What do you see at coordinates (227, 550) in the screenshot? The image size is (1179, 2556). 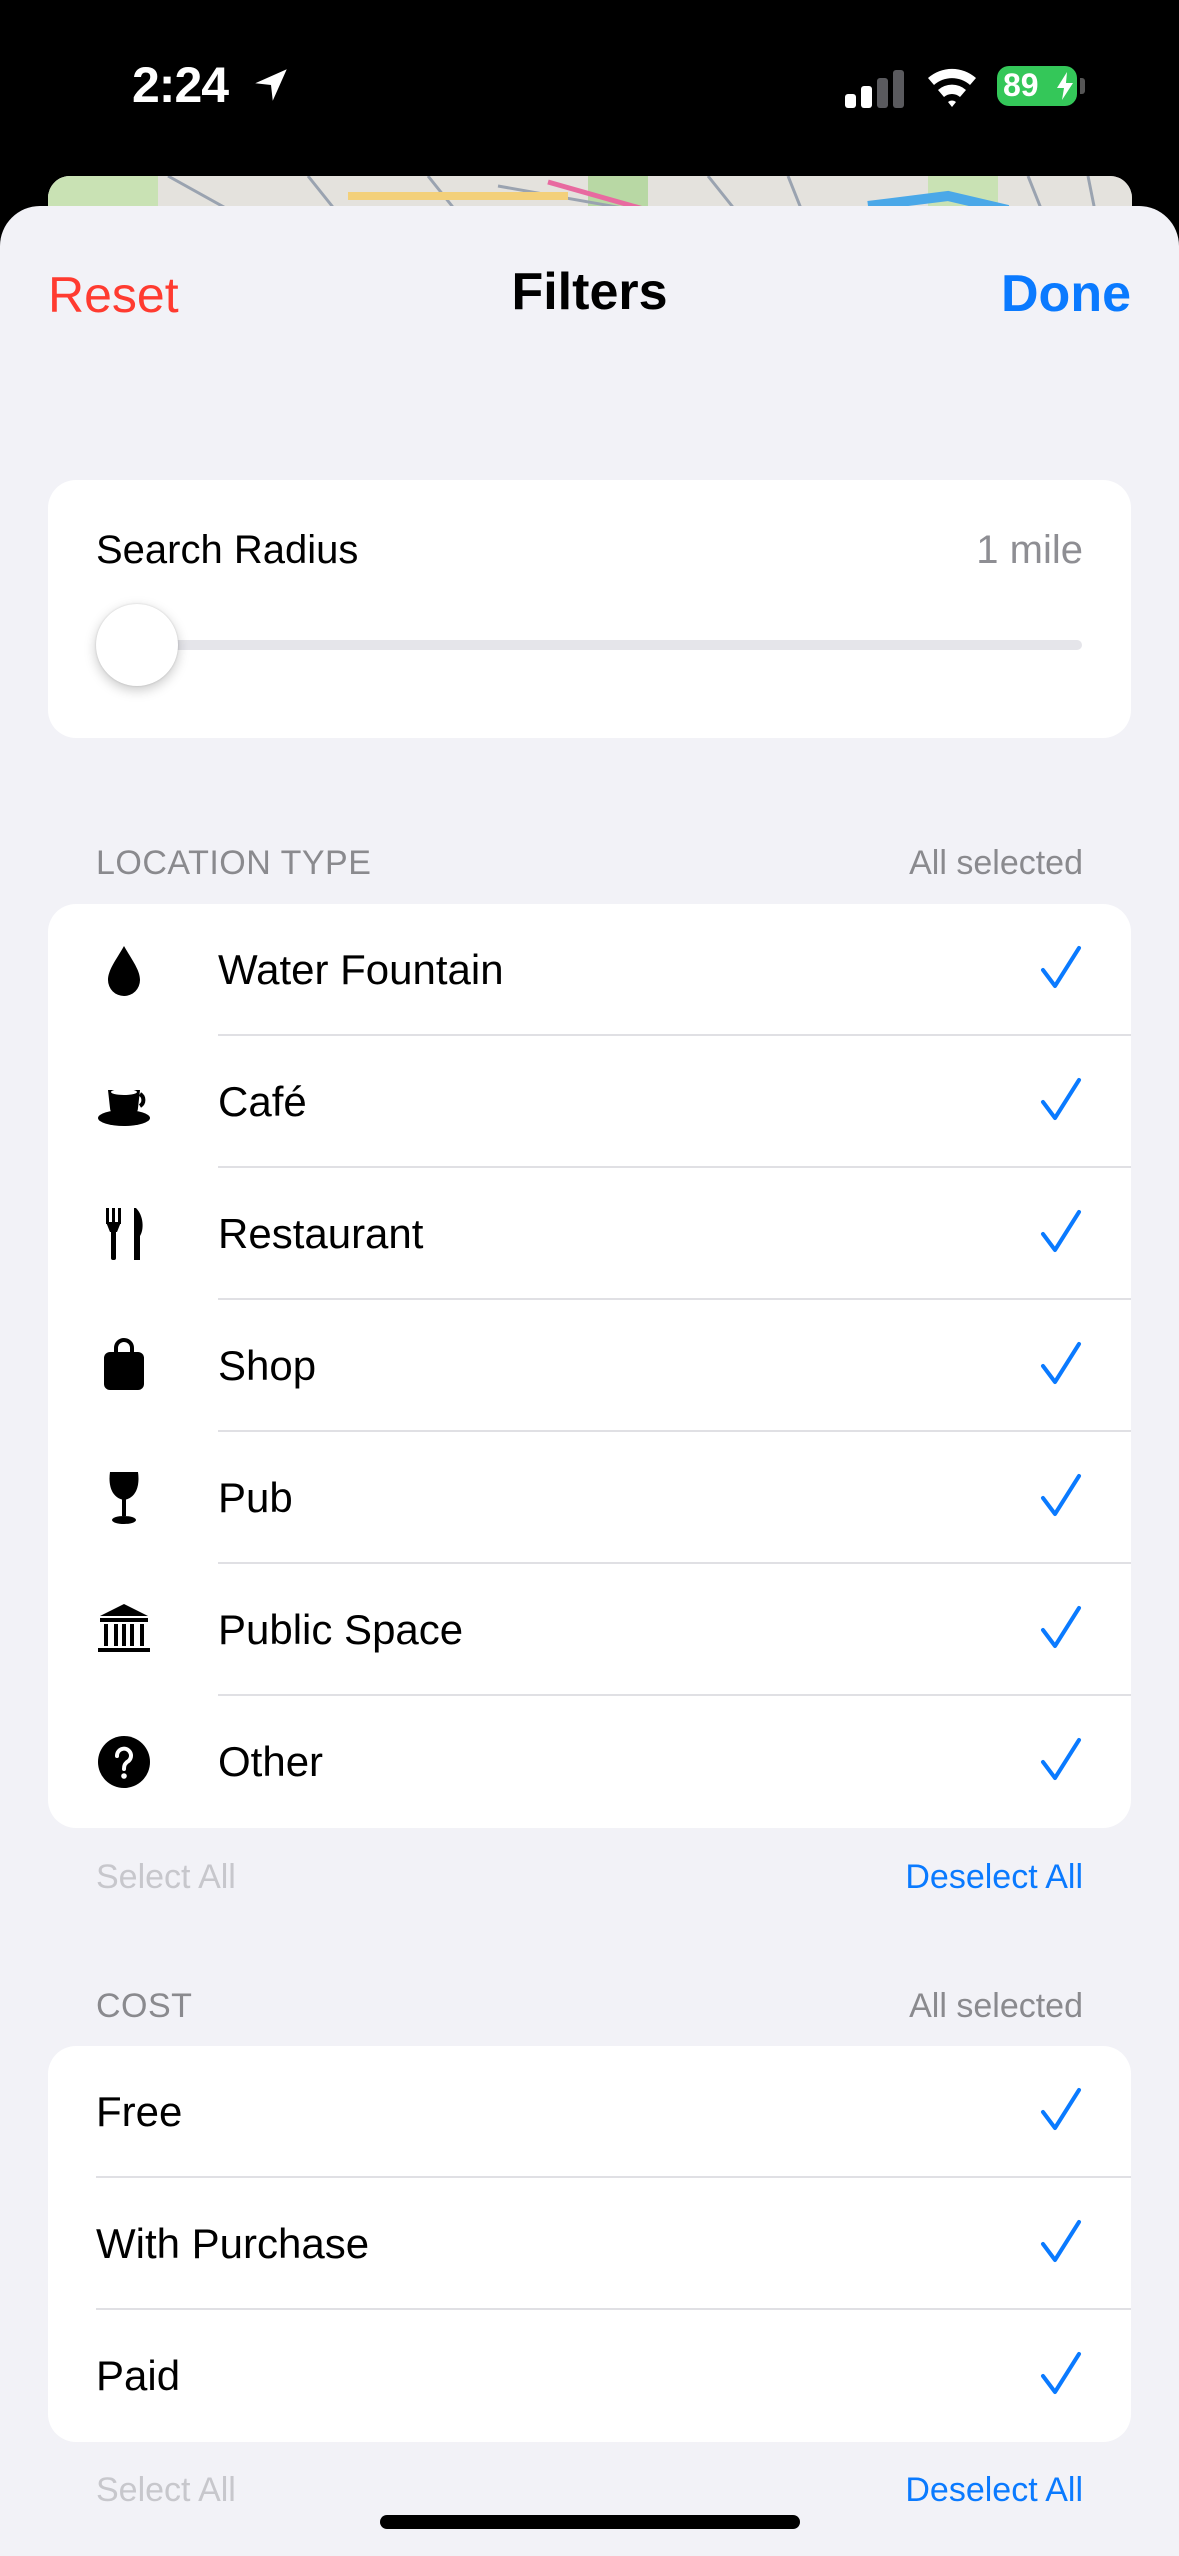 I see `search-radius-label: Search Radius` at bounding box center [227, 550].